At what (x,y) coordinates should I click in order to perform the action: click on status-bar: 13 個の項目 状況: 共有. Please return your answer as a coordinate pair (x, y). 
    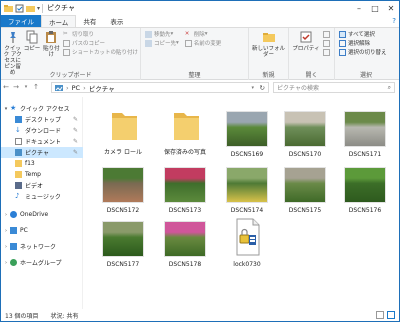
    Looking at the image, I should click on (200, 315).